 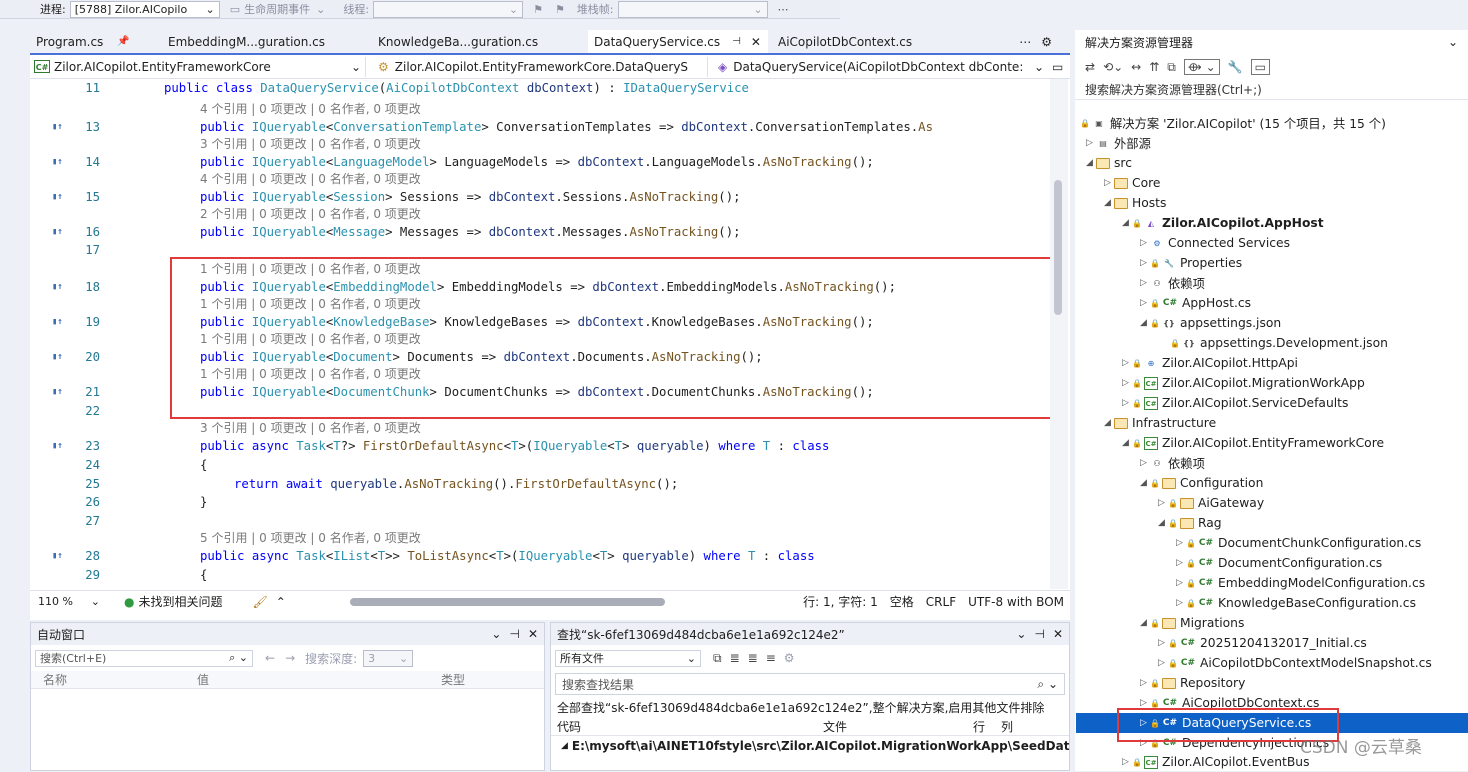 I want to click on chevron-up-icon: ⌃, so click(x=281, y=602).